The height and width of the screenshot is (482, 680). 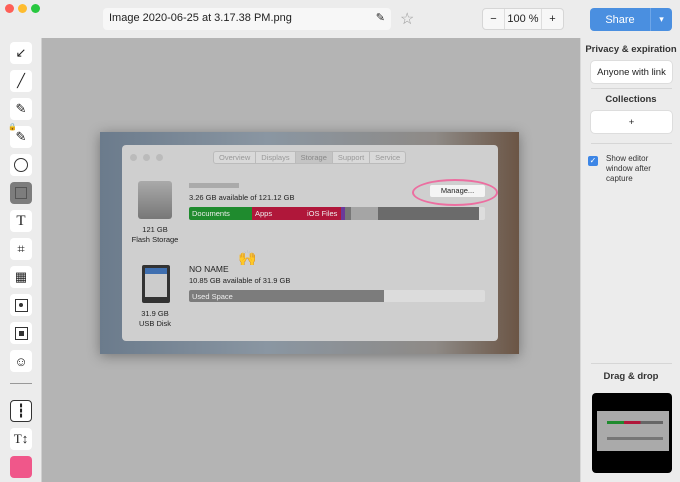 I want to click on emoji-icon: ☺, so click(x=21, y=361).